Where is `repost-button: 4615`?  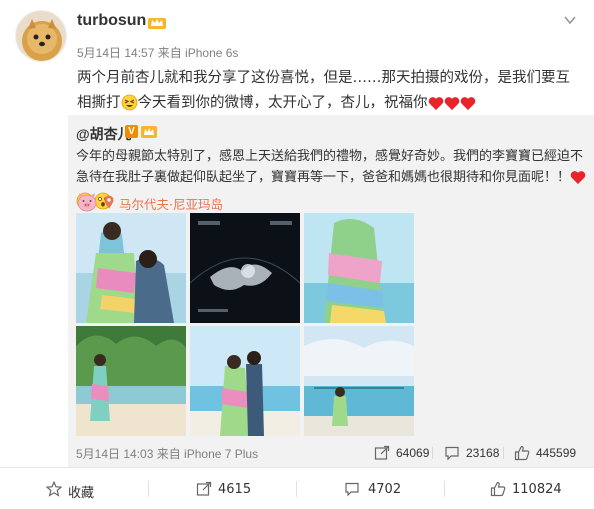
repost-button: 4615 is located at coordinates (222, 488).